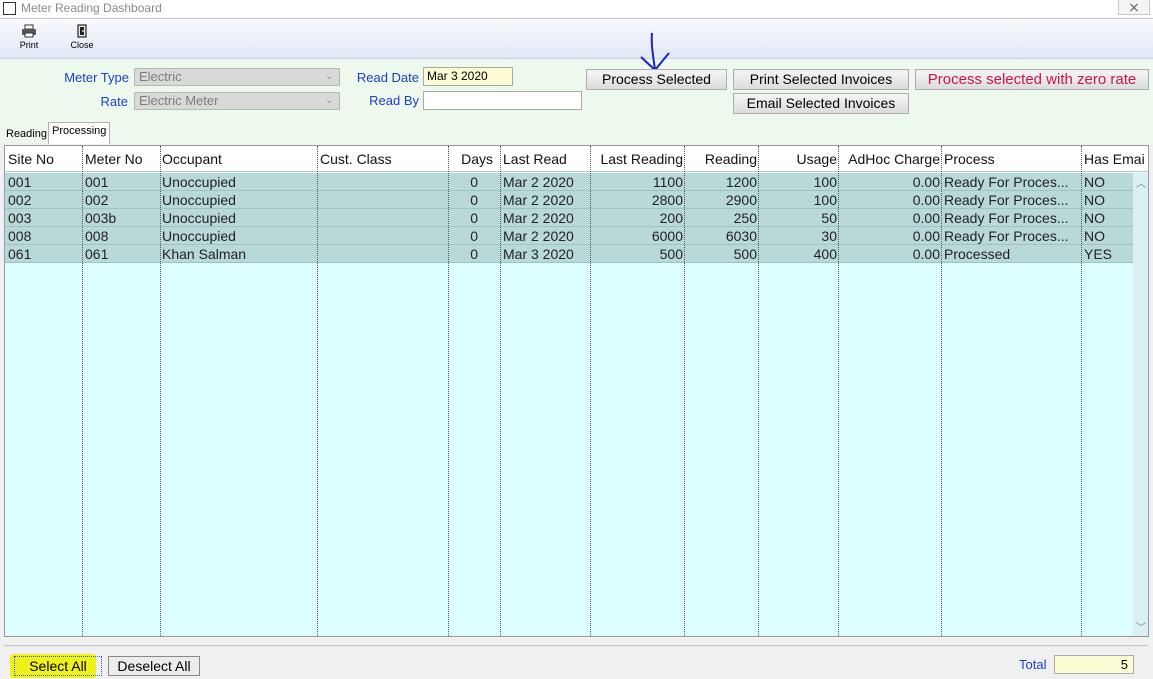 Image resolution: width=1153 pixels, height=679 pixels. What do you see at coordinates (26, 134) in the screenshot?
I see `tab-reading: Reading` at bounding box center [26, 134].